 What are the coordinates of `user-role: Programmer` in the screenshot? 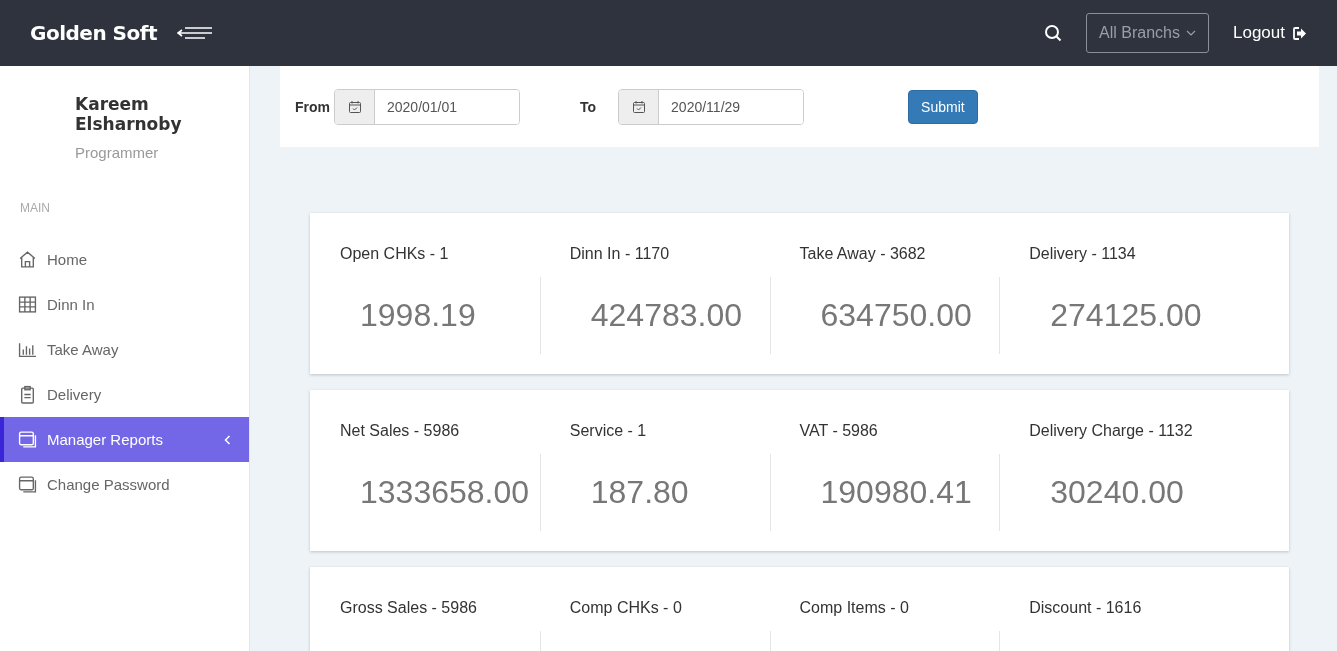 It's located at (117, 152).